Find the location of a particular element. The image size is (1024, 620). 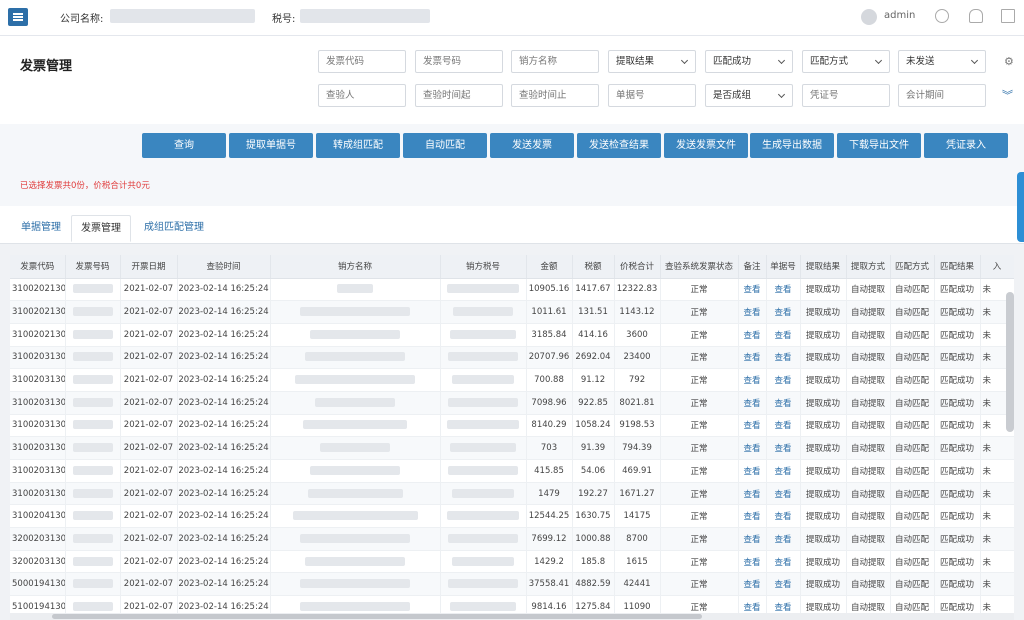

column-header: 入 is located at coordinates (997, 267).